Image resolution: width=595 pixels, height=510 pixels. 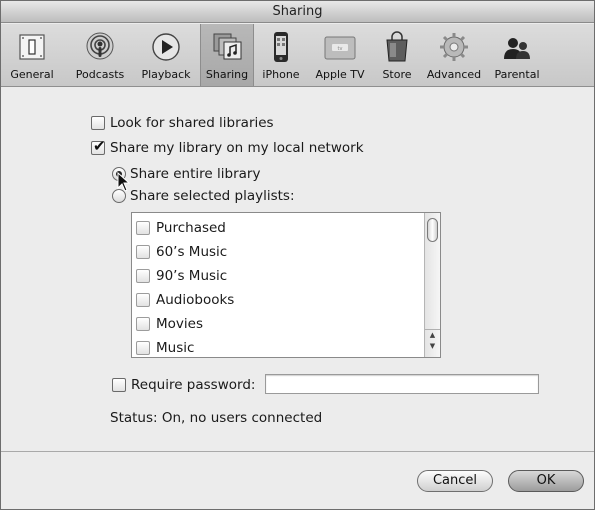 I want to click on require-password-checkbox, so click(x=119, y=385).